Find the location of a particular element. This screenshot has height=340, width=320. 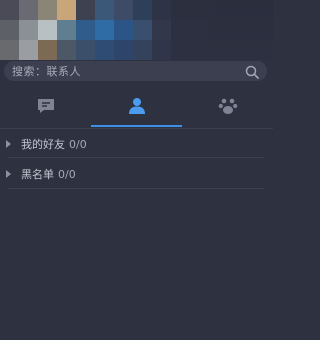

group-name: 黑名单 is located at coordinates (37, 174).